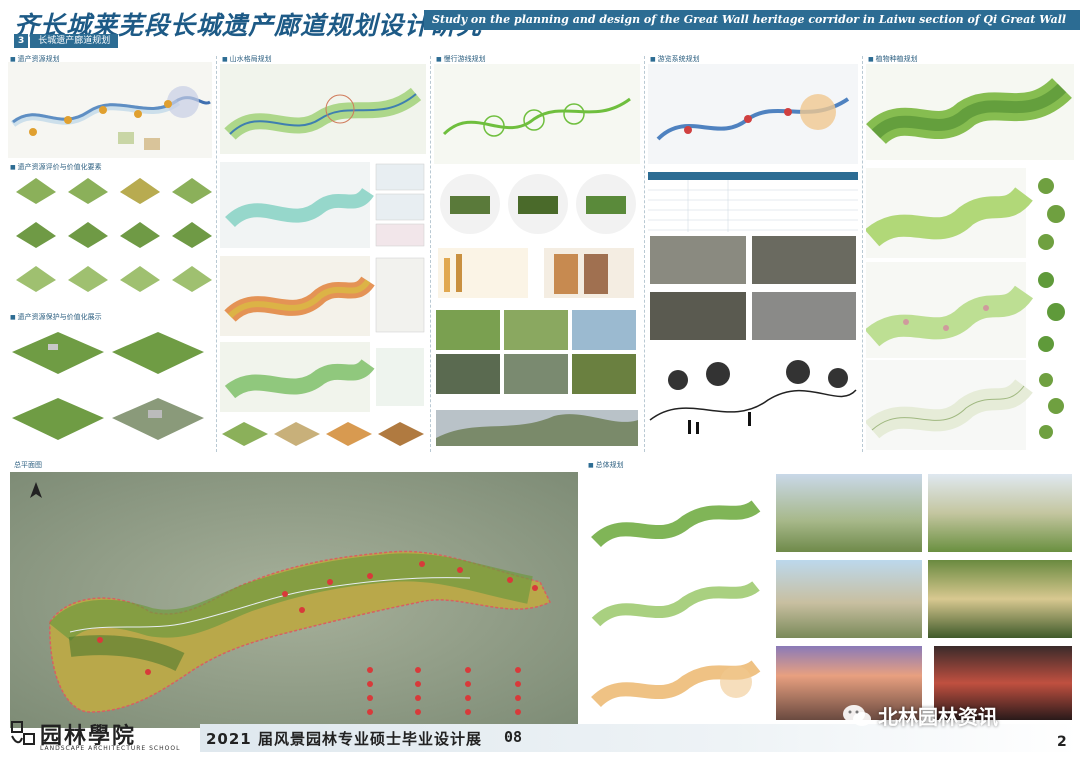 This screenshot has height=764, width=1080. What do you see at coordinates (56, 317) in the screenshot?
I see `panel-heritage-sub2: 遗产资源保护与价值化展示` at bounding box center [56, 317].